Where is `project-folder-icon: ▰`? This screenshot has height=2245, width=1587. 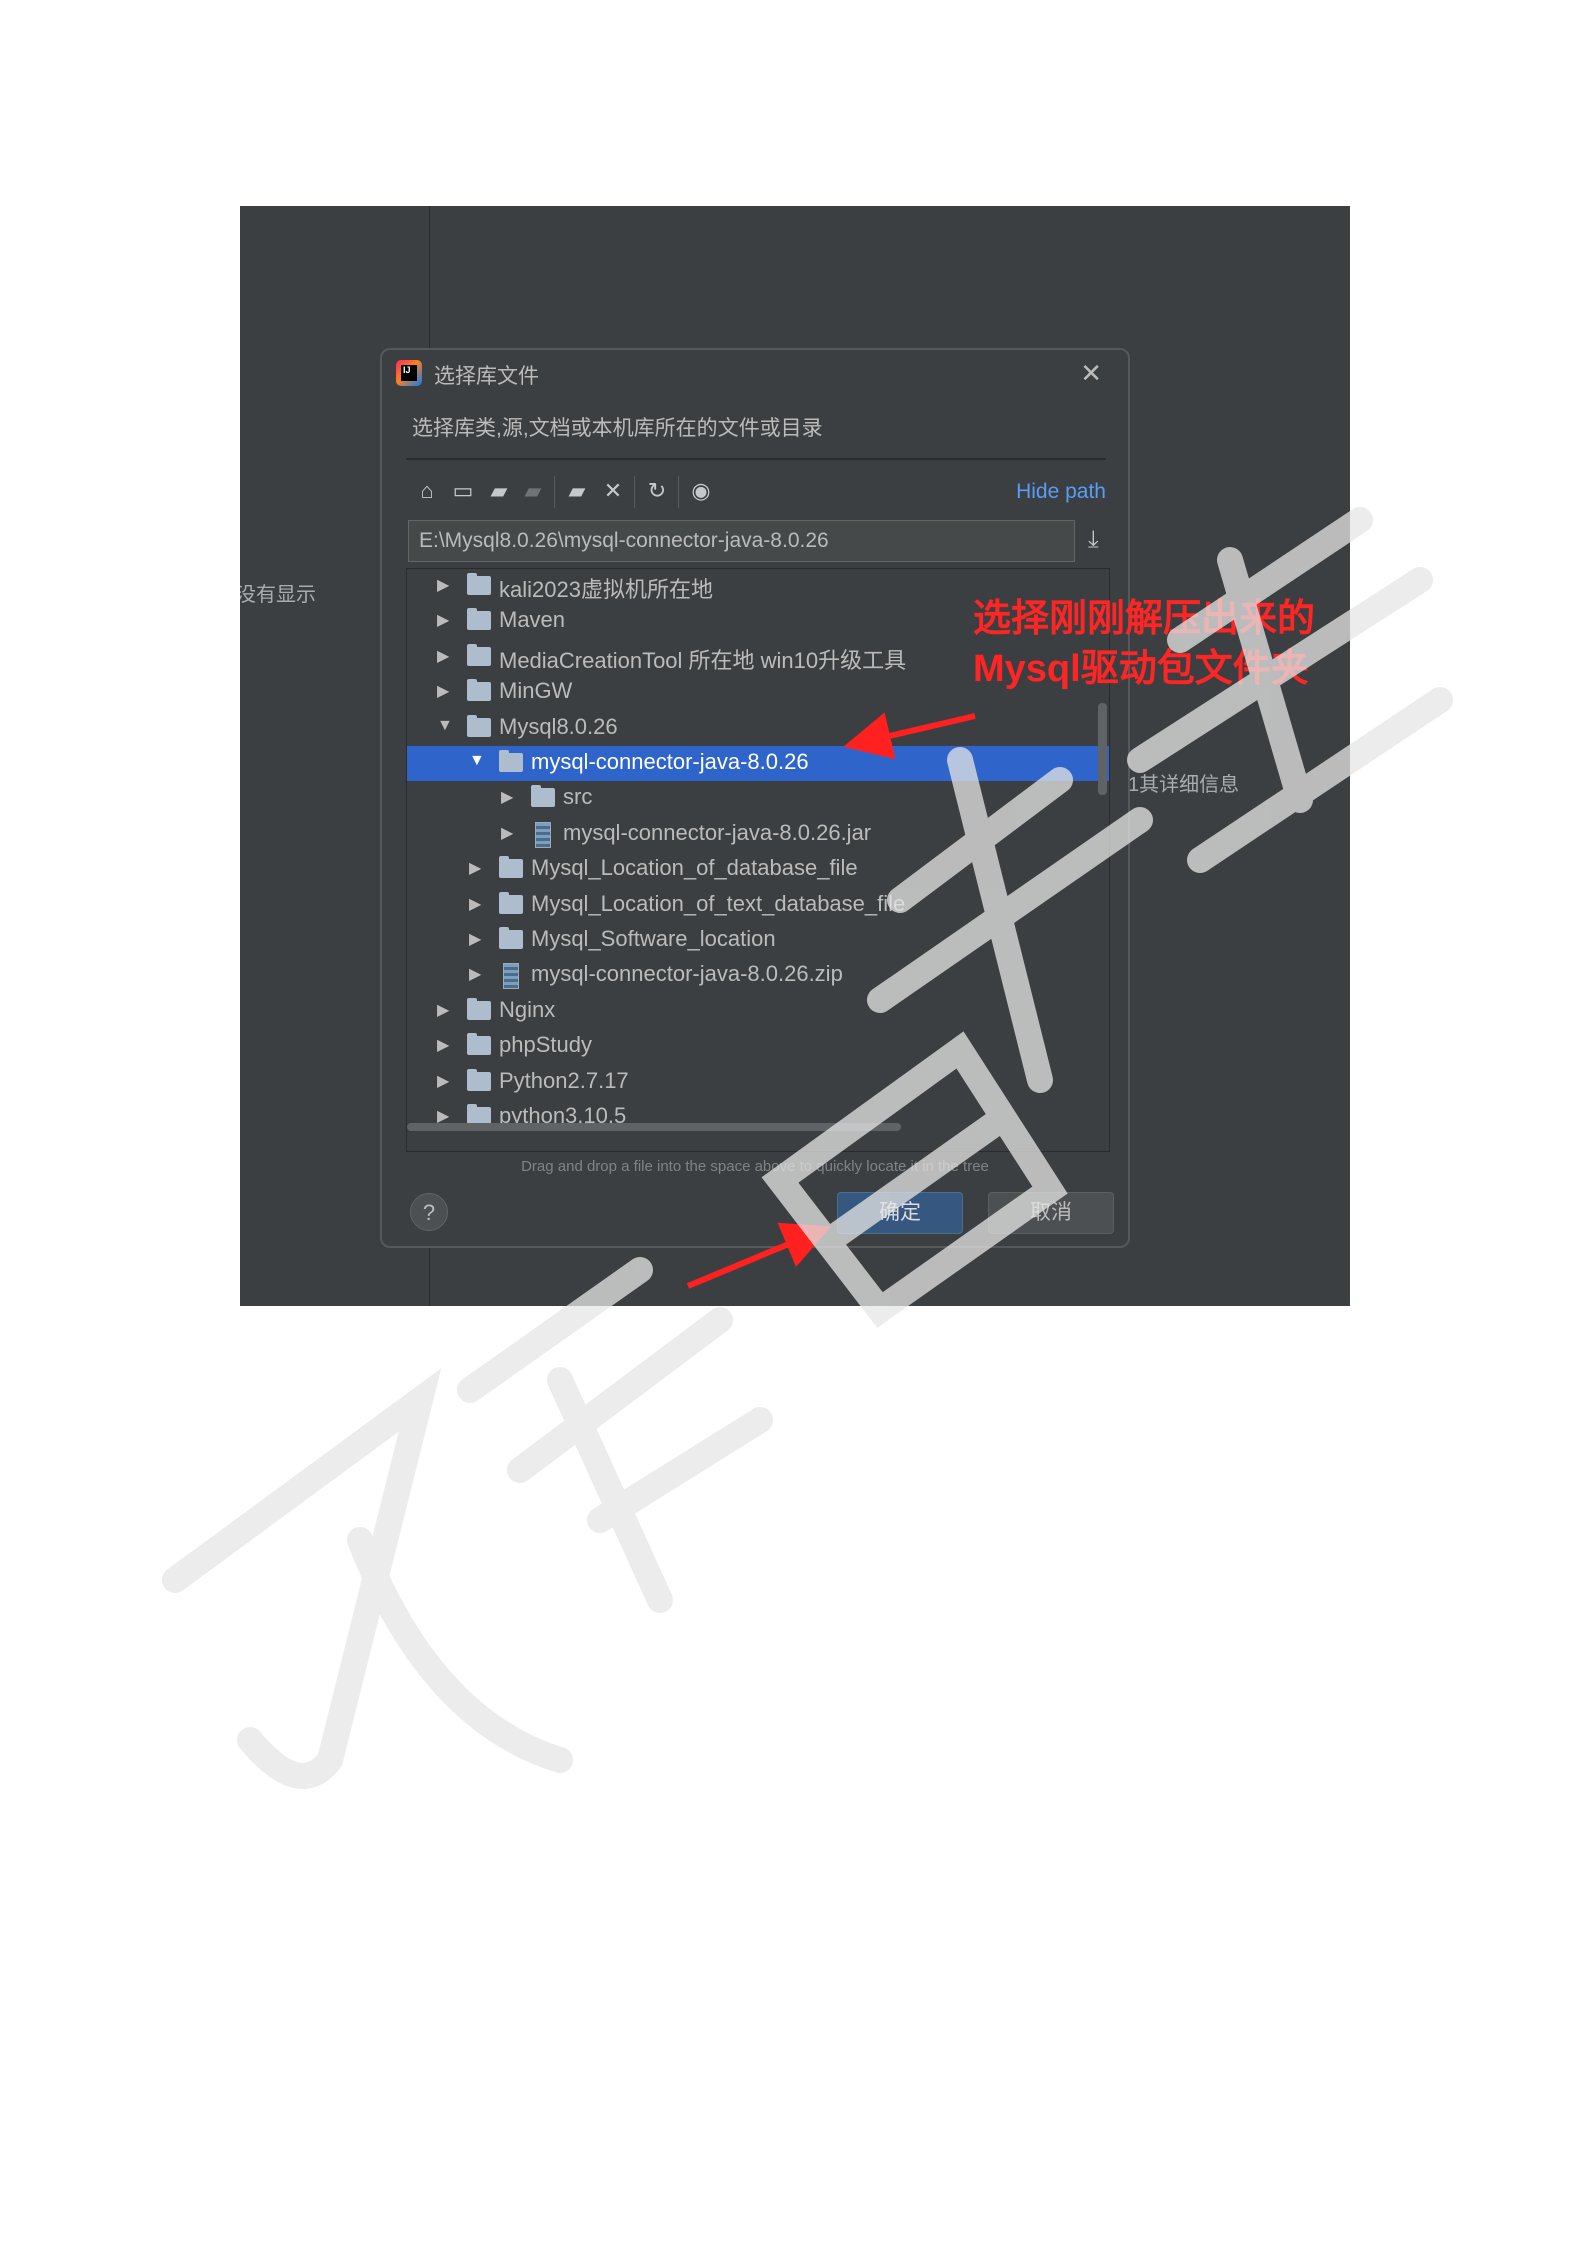
project-folder-icon: ▰ is located at coordinates (499, 491).